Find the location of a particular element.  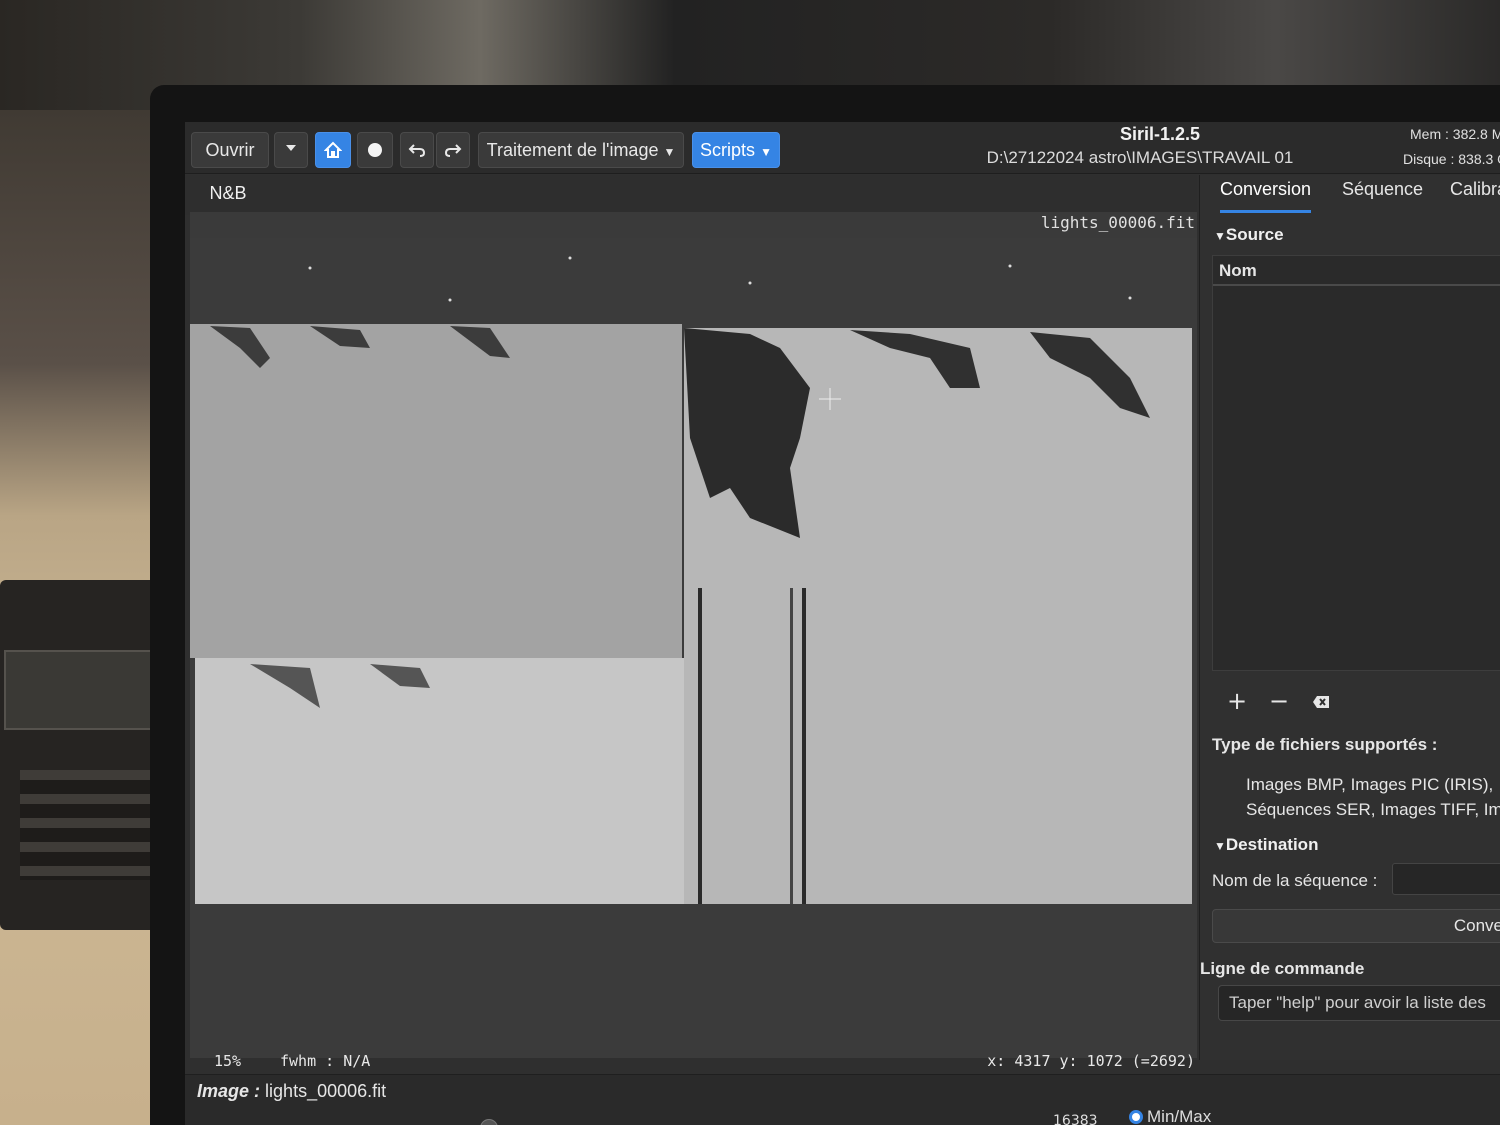

scale-mode-label: Min/Max is located at coordinates (1179, 1116).